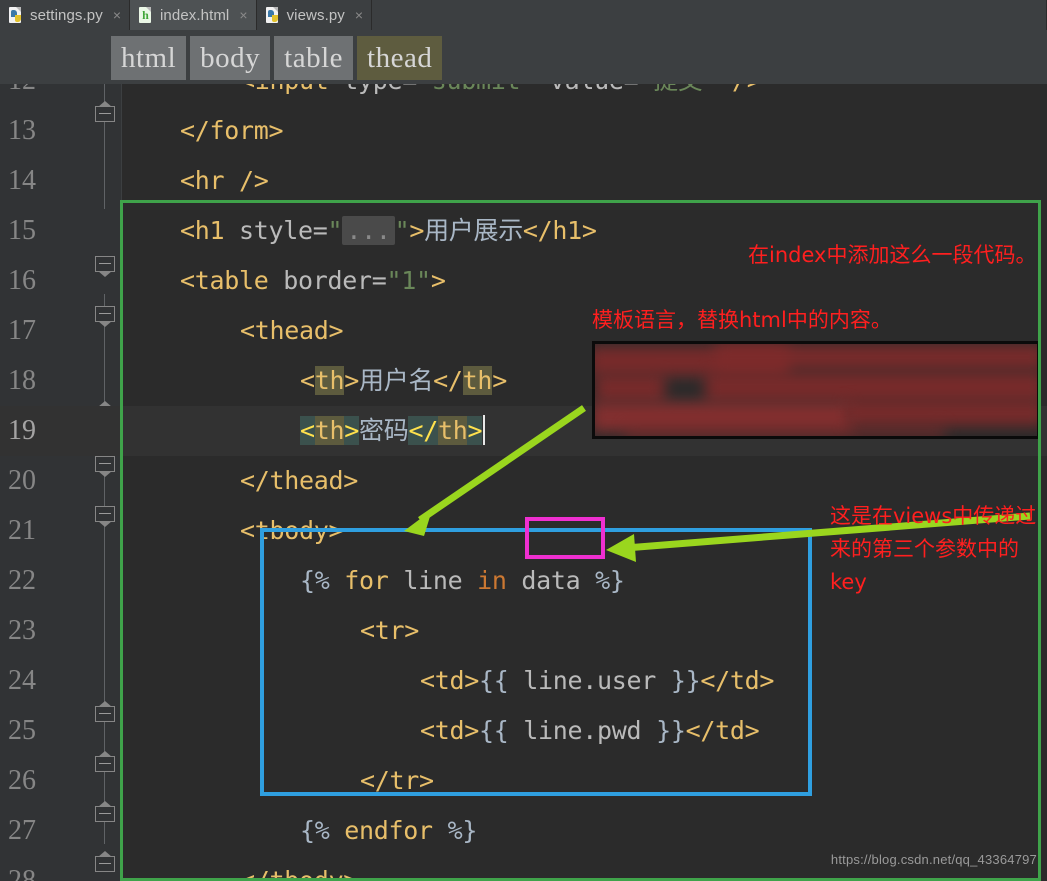 This screenshot has height=881, width=1047. I want to click on breadcrumb-item-table: table, so click(314, 58).